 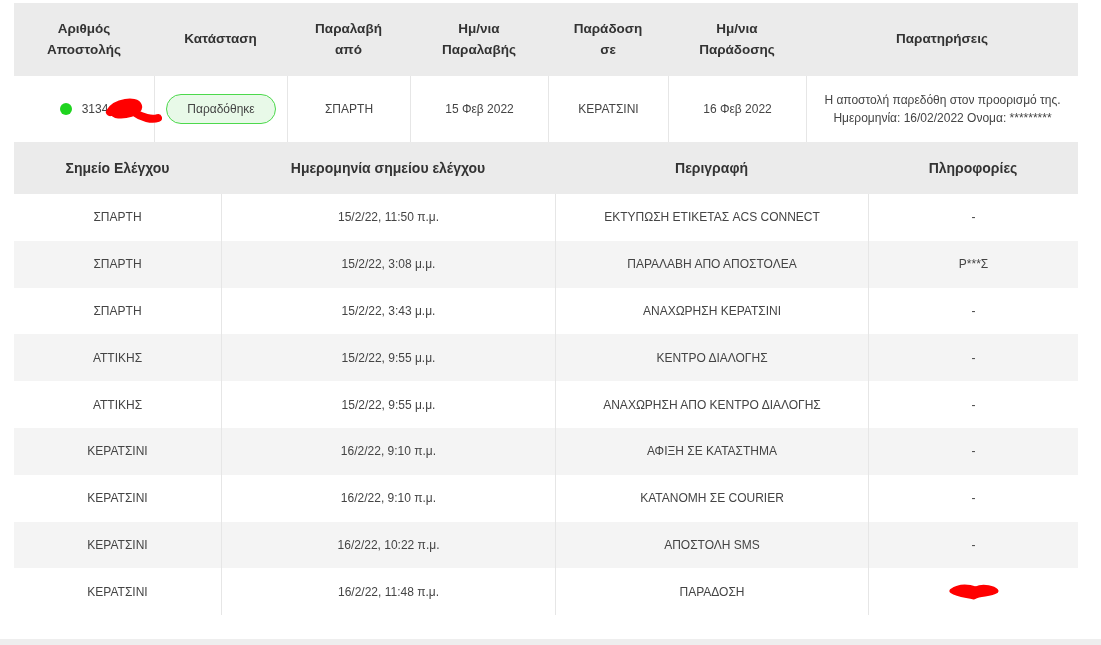 What do you see at coordinates (942, 100) in the screenshot?
I see `remarks-text: Η αποστολή παρεδόθη στον προορισμό της.` at bounding box center [942, 100].